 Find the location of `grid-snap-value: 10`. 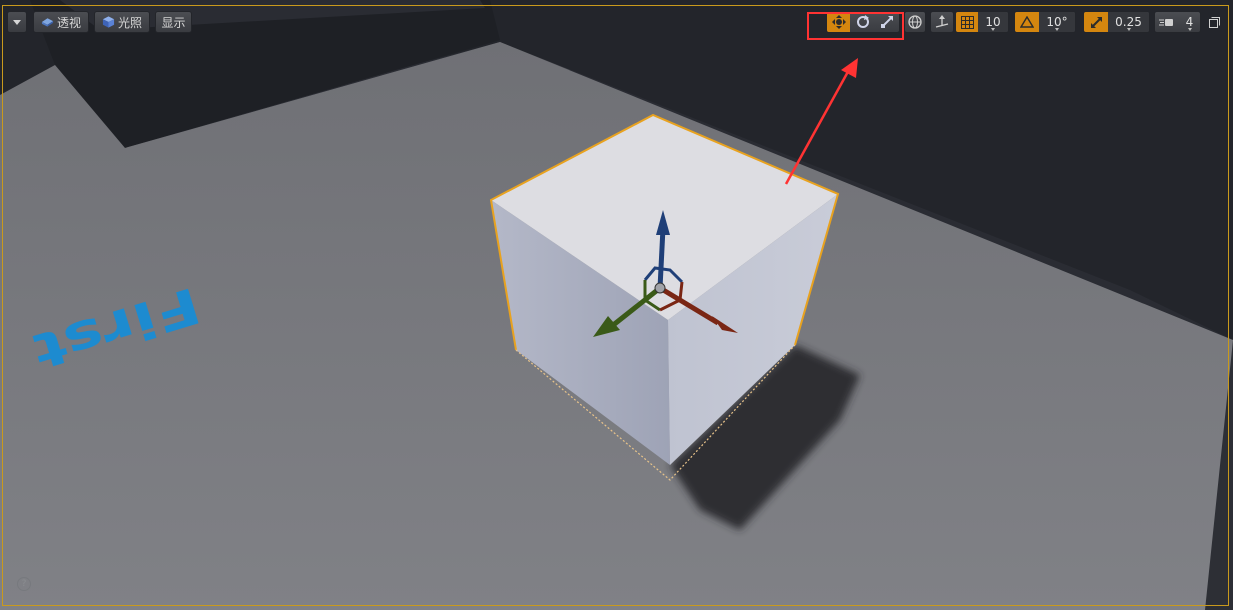

grid-snap-value: 10 is located at coordinates (993, 22).